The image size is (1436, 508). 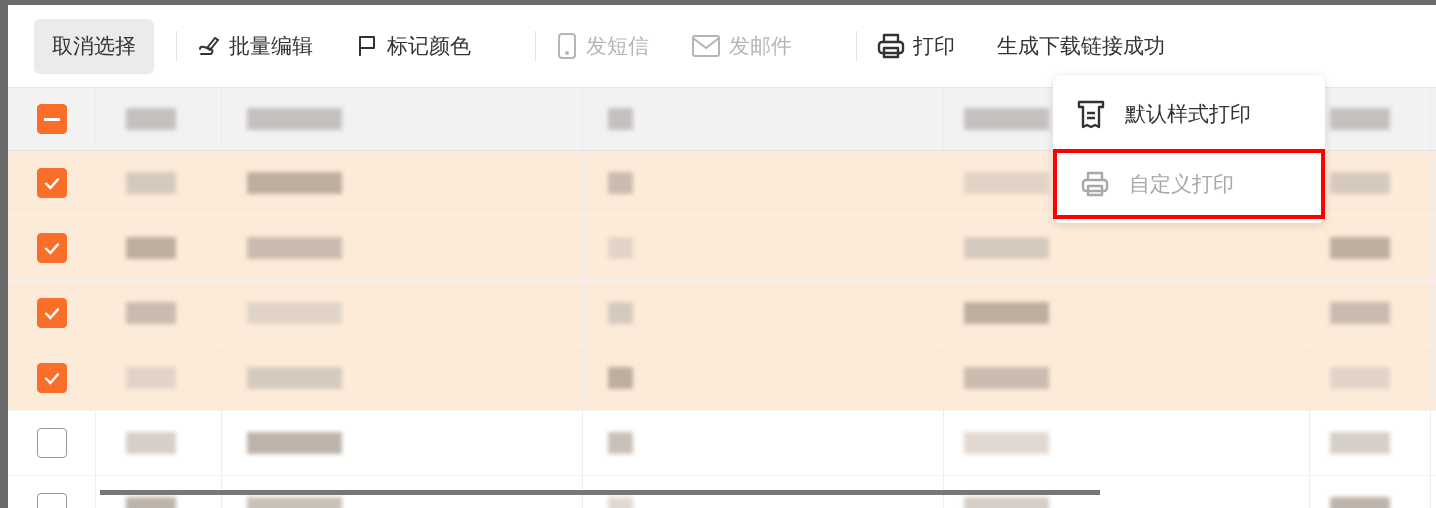 What do you see at coordinates (567, 46) in the screenshot?
I see `phone-icon` at bounding box center [567, 46].